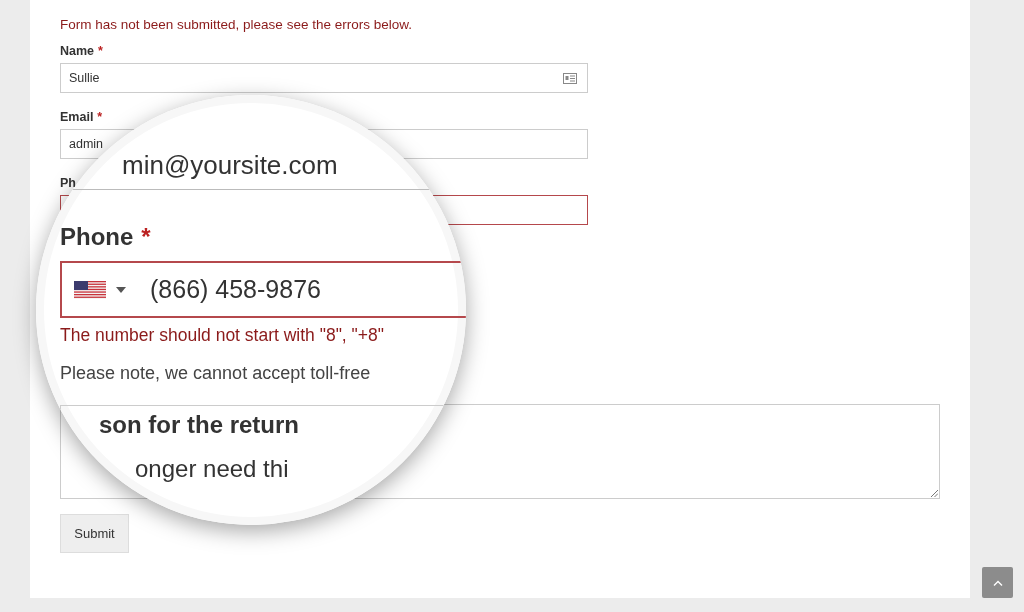  I want to click on error-notice: Form has not been submitted, please see the errors below., so click(236, 24).